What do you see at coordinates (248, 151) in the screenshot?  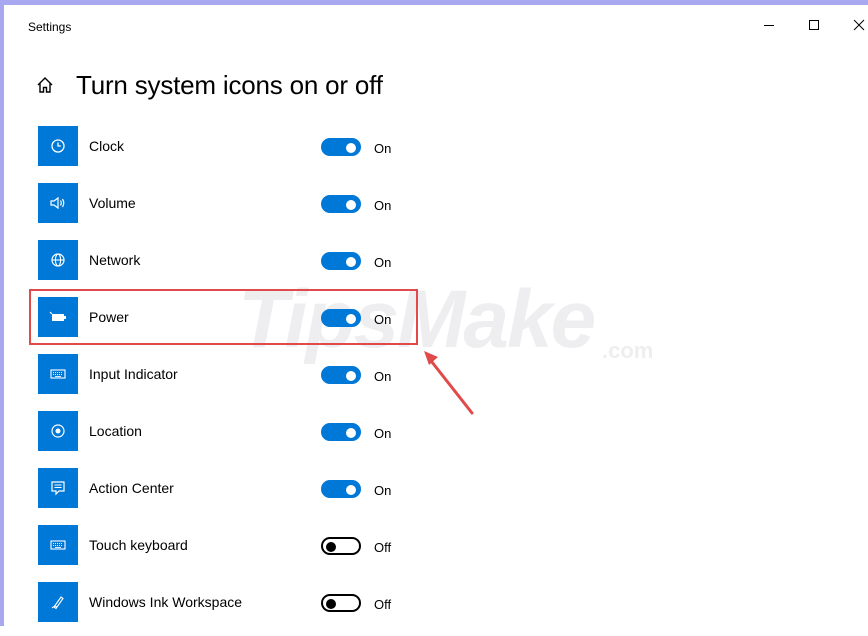 I see `list-item-clock: Clock On` at bounding box center [248, 151].